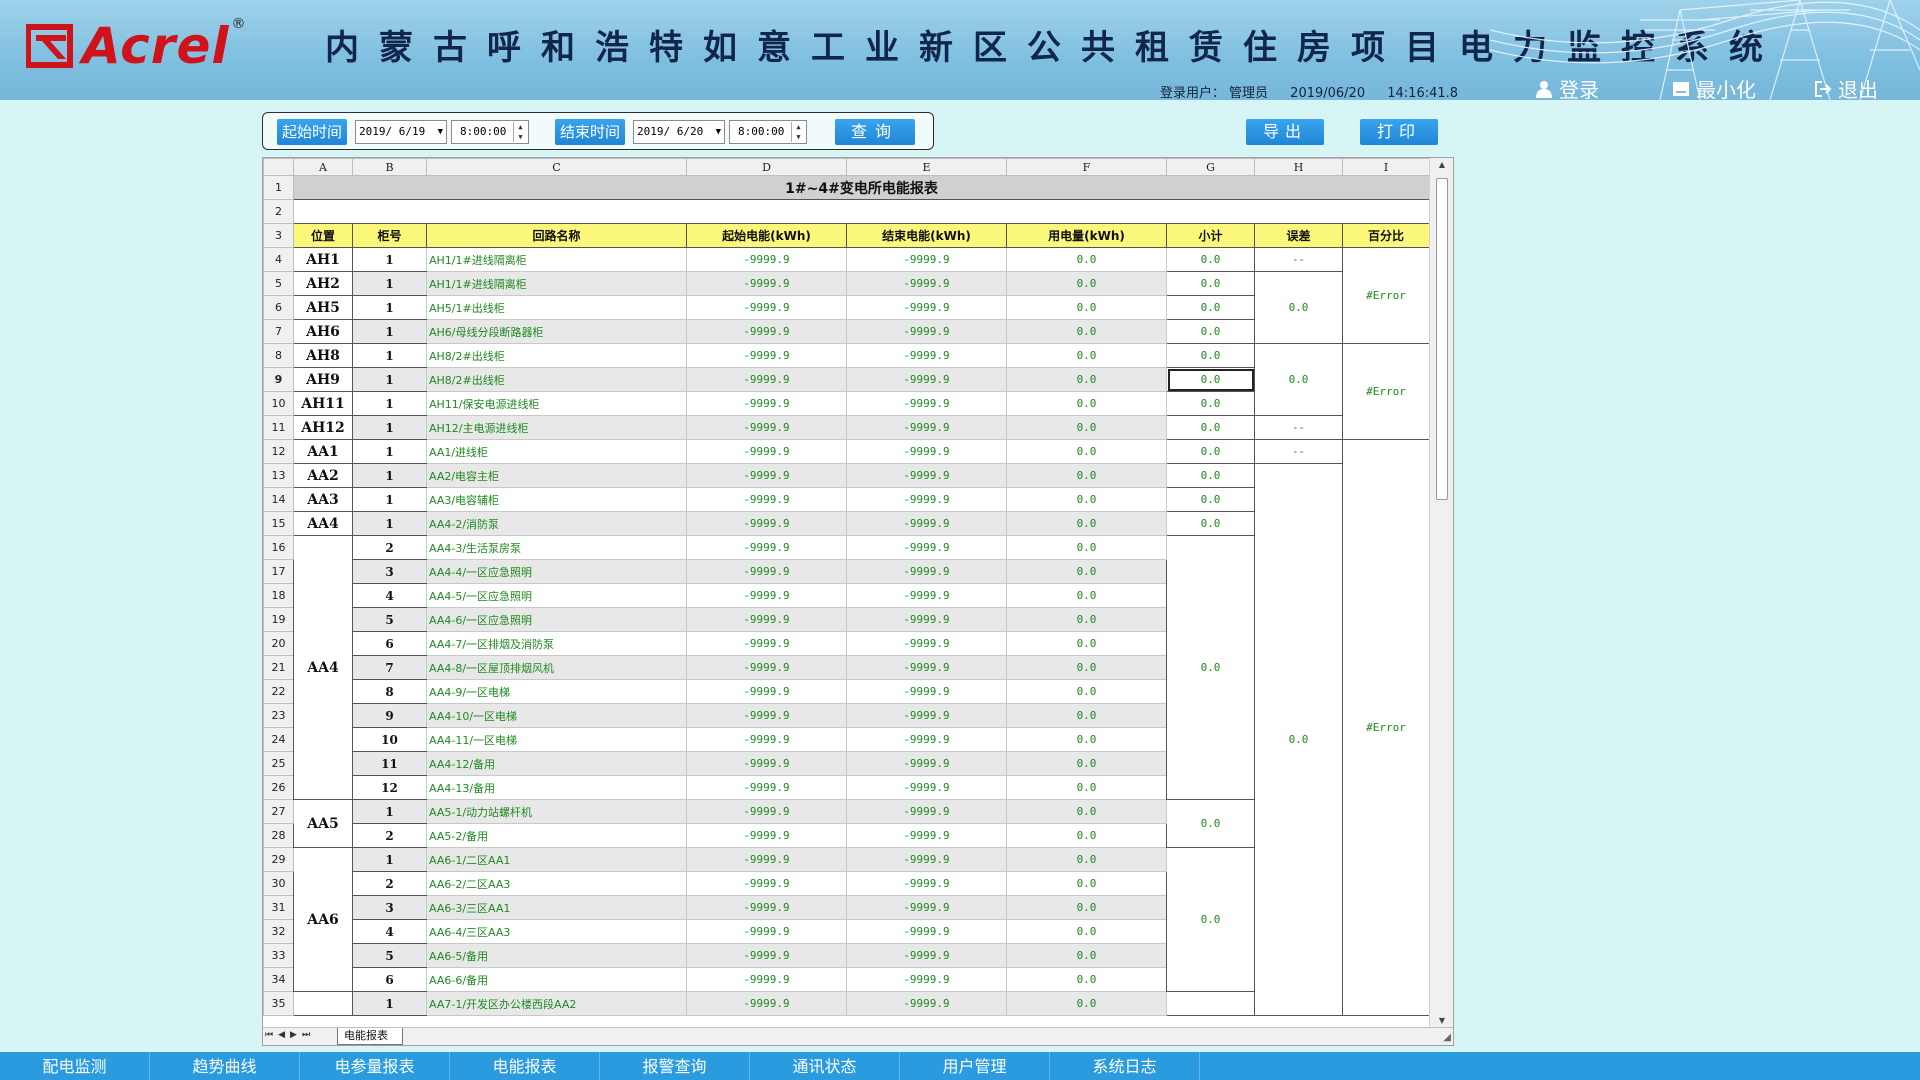 The height and width of the screenshot is (1080, 1920). What do you see at coordinates (556, 499) in the screenshot?
I see `circuit-name-cell: AA3/电容辅柜` at bounding box center [556, 499].